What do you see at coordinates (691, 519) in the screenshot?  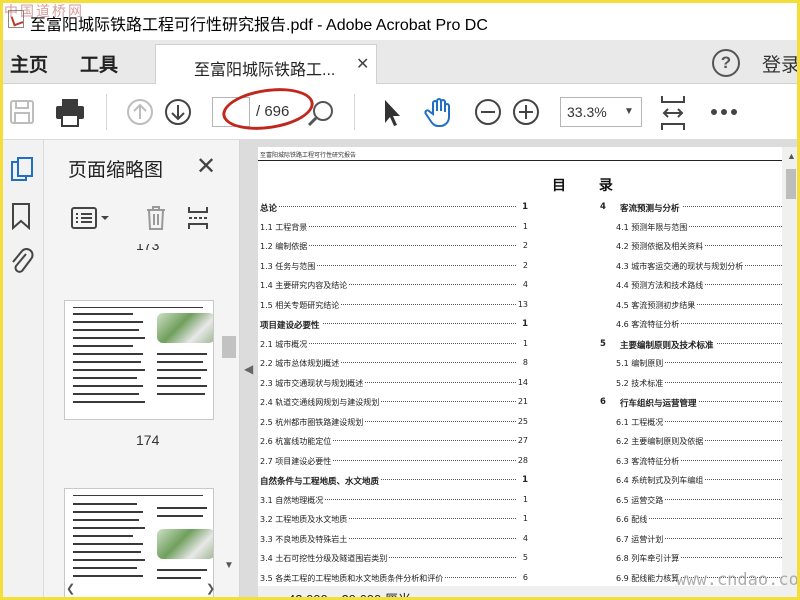 I see `toc-section-row: 6.6 配线` at bounding box center [691, 519].